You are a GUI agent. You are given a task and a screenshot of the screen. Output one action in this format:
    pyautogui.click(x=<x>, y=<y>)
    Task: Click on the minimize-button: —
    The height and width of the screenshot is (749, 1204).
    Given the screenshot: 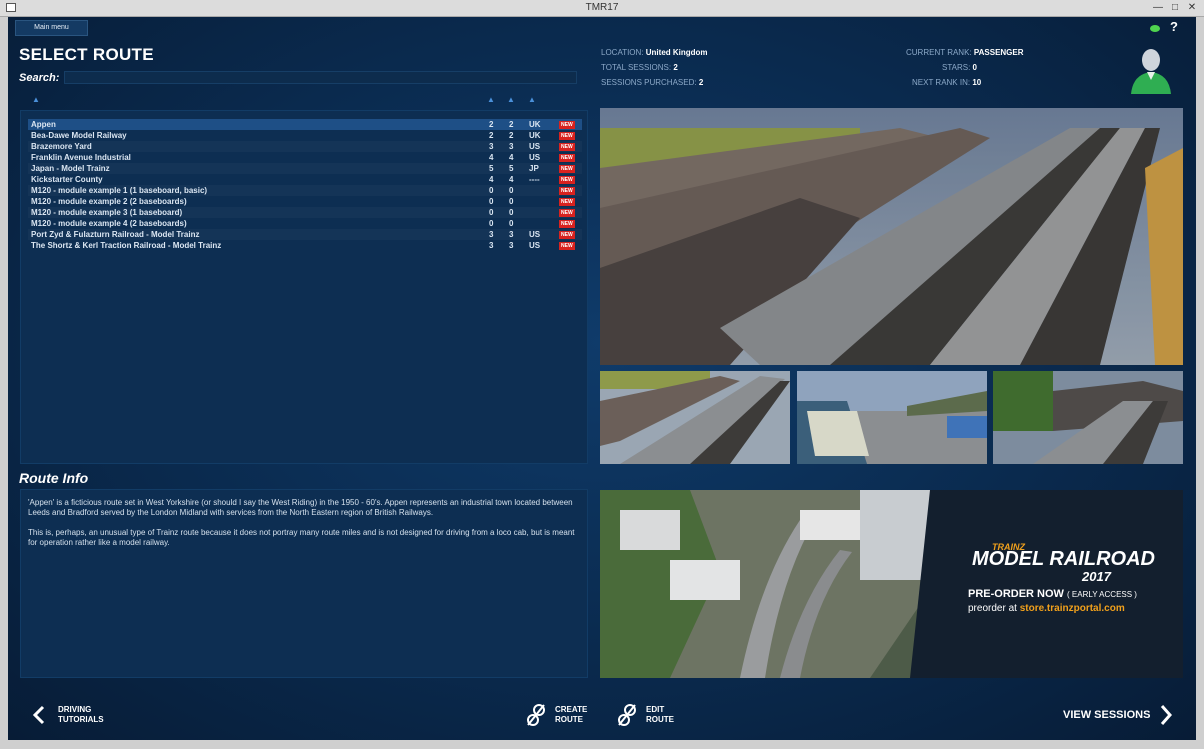 What is the action you would take?
    pyautogui.click(x=1158, y=7)
    